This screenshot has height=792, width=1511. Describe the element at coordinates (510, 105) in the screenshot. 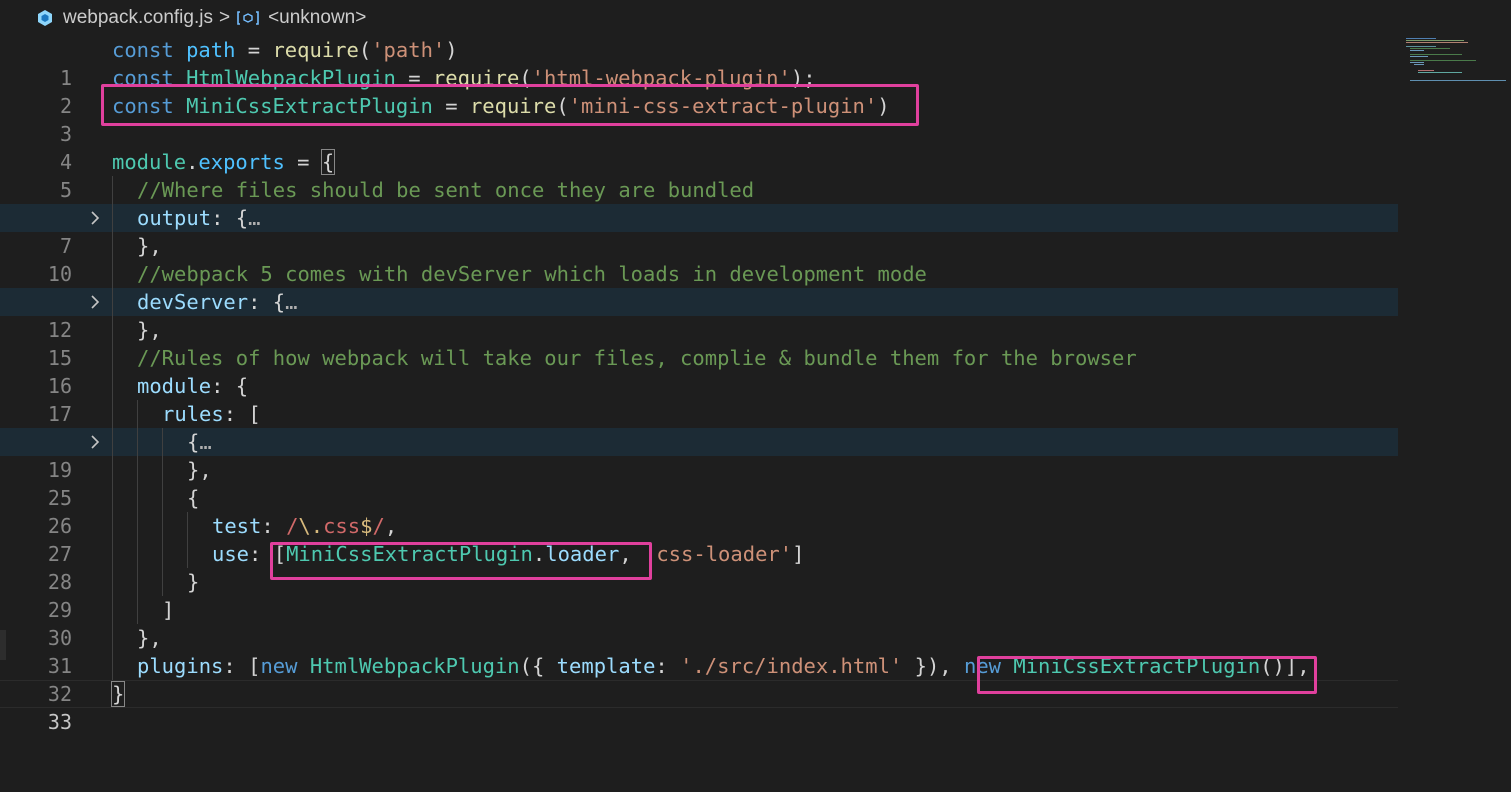

I see `highlight-box-require` at that location.